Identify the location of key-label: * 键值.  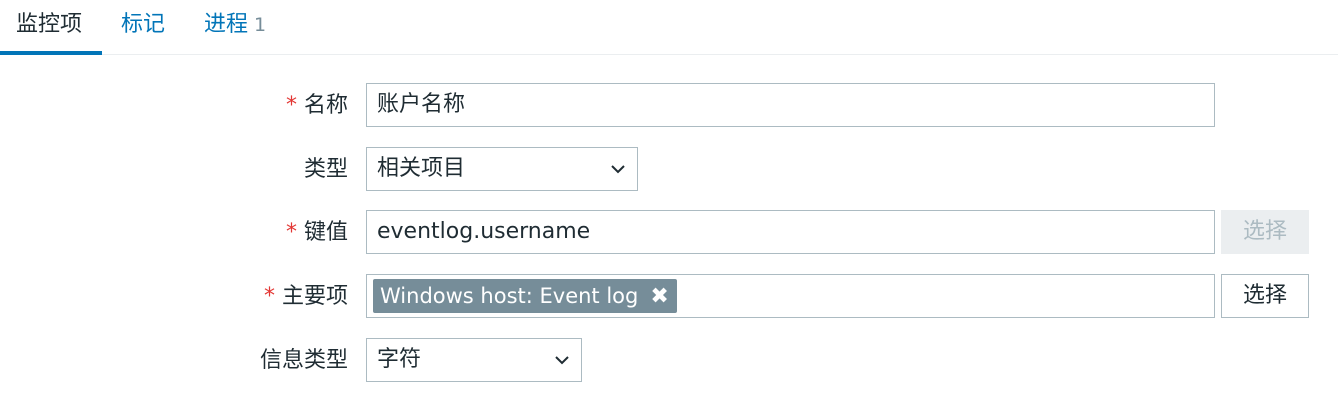
(317, 233).